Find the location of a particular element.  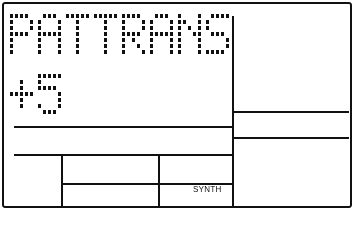

section-divider-bottom is located at coordinates (123, 155).